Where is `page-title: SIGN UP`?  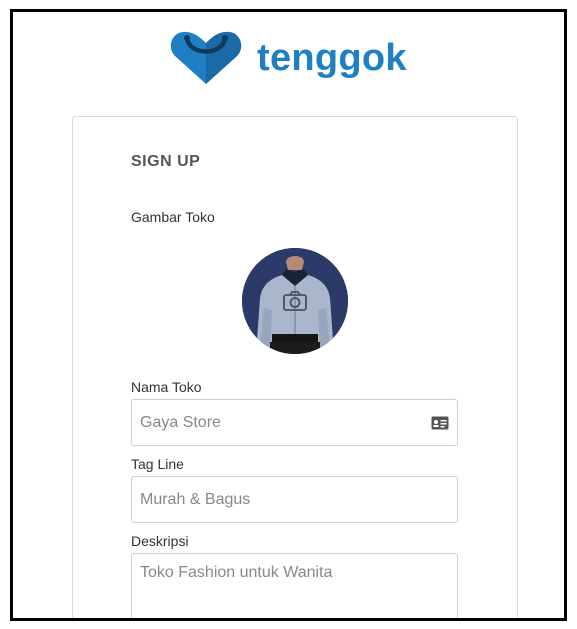
page-title: SIGN UP is located at coordinates (166, 161).